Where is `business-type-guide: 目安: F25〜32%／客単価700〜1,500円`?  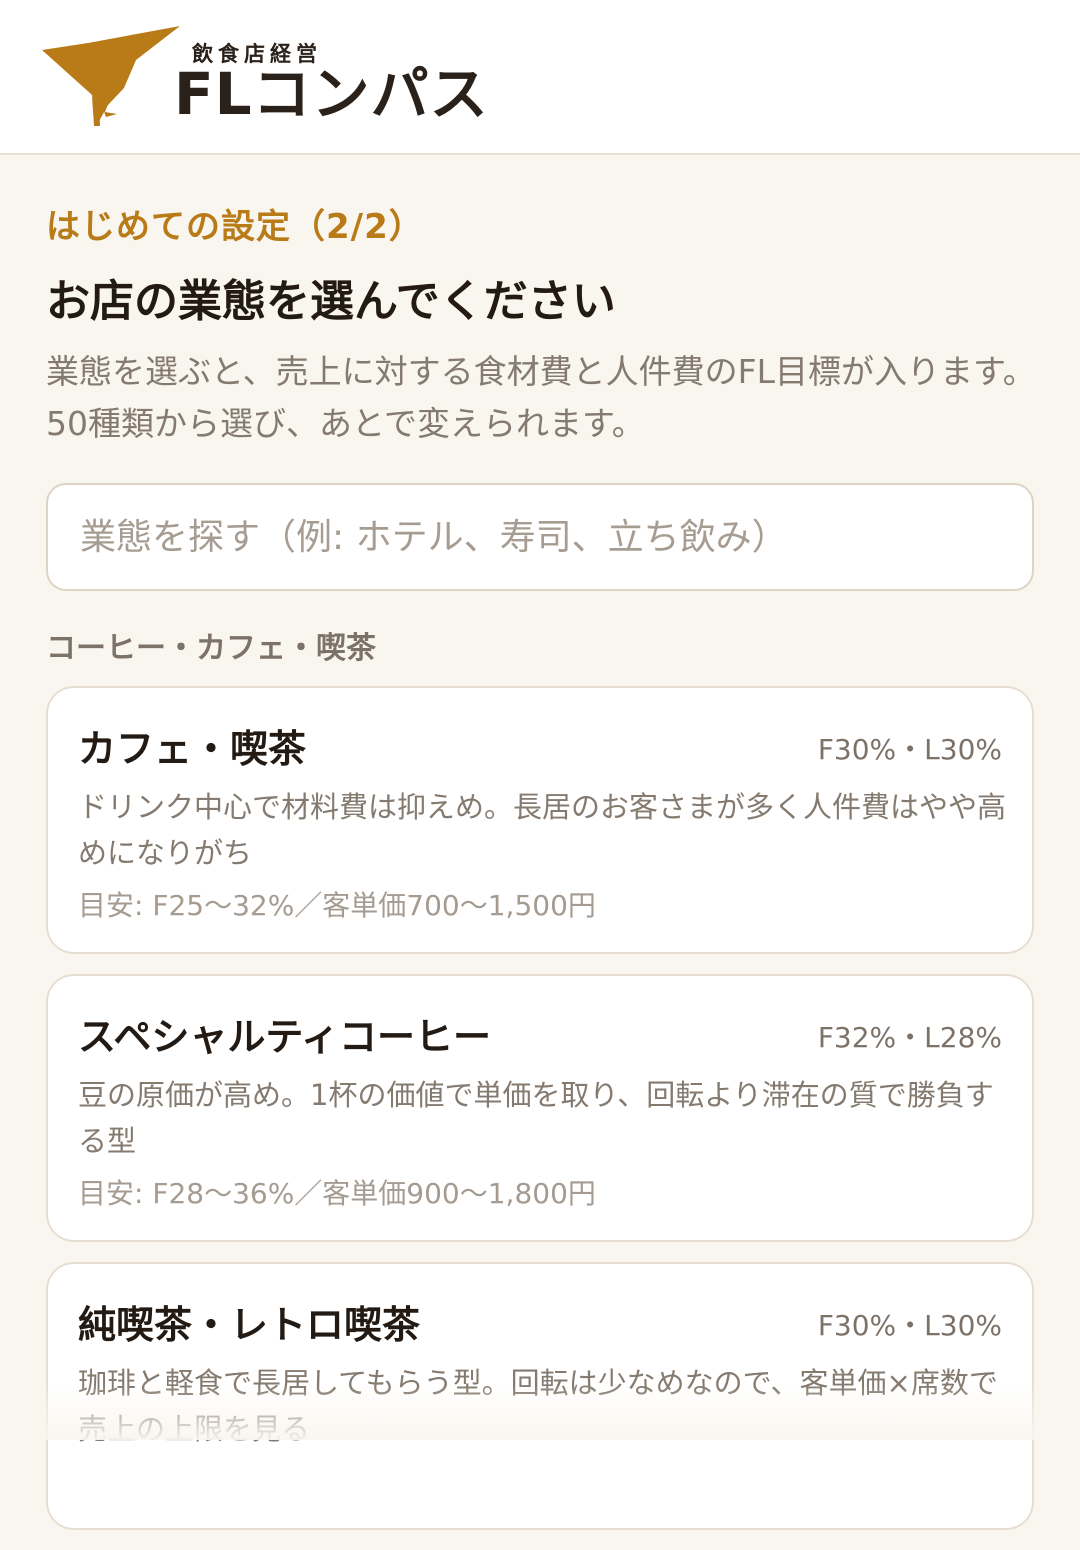 business-type-guide: 目安: F25〜32%／客単価700〜1,500円 is located at coordinates (337, 905).